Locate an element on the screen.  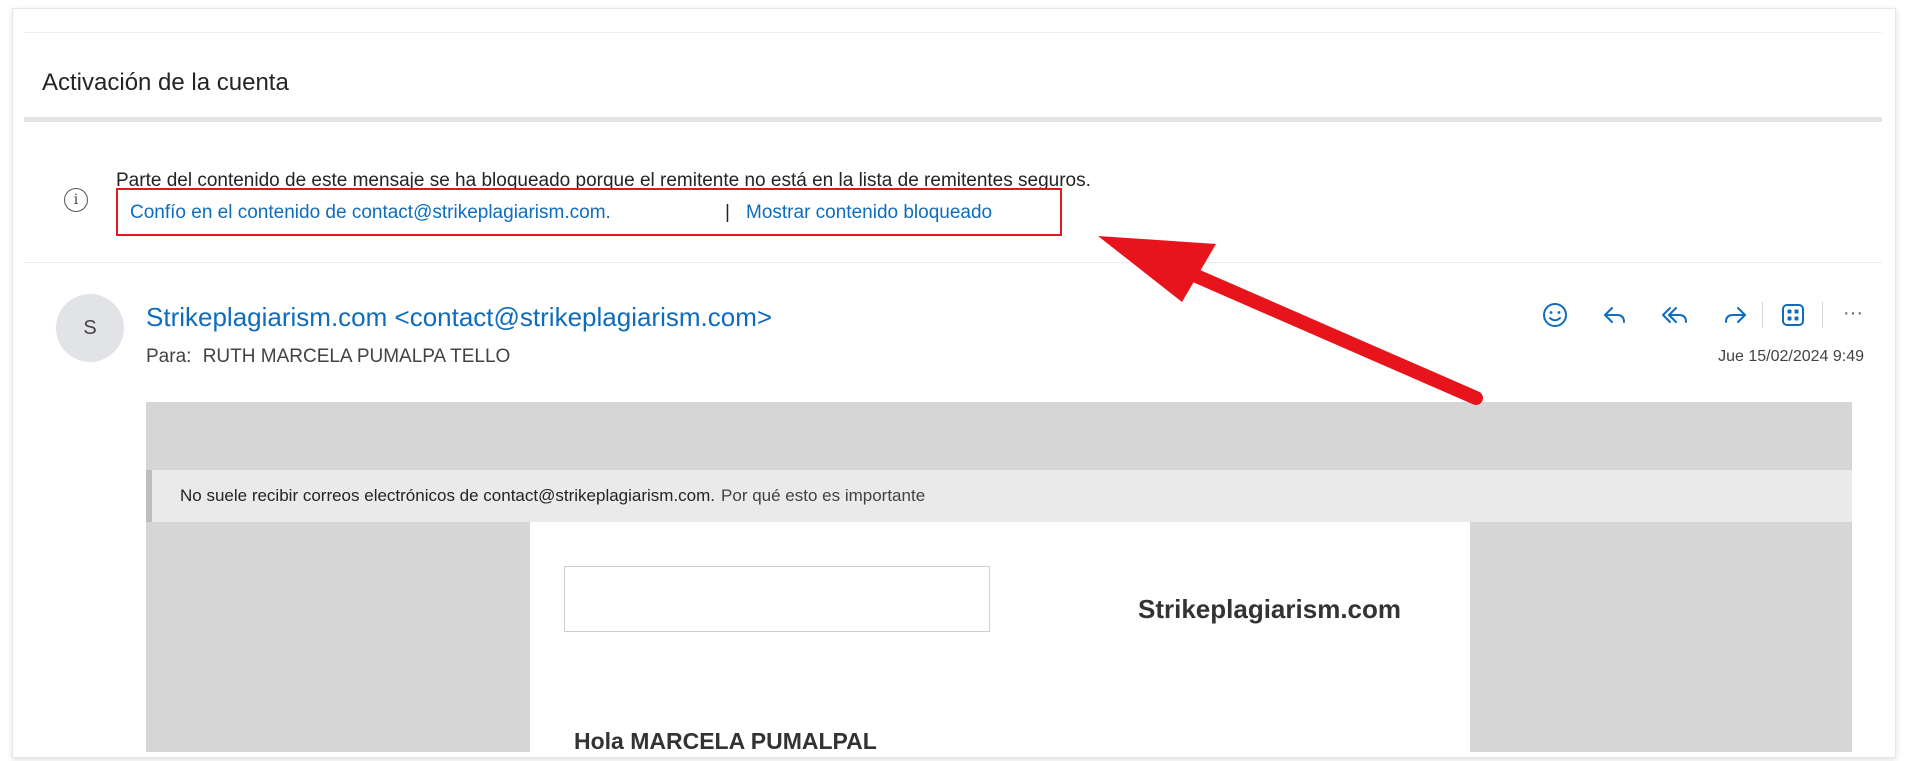
why-important-link: Por qué esto es importante is located at coordinates (823, 495).